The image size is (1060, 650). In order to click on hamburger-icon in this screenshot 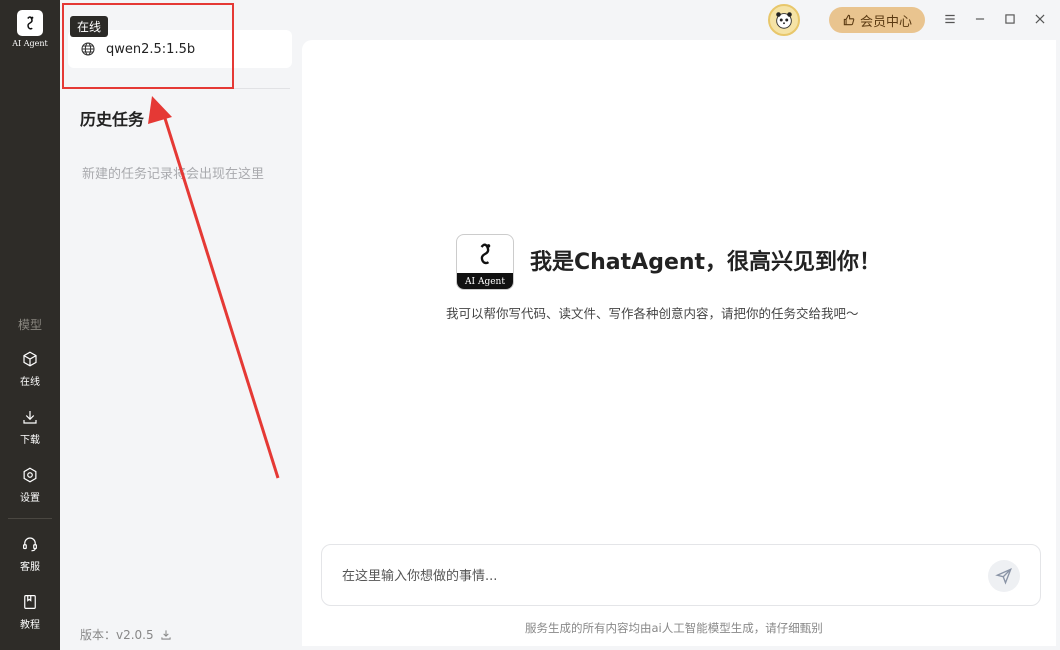, I will do `click(950, 19)`.